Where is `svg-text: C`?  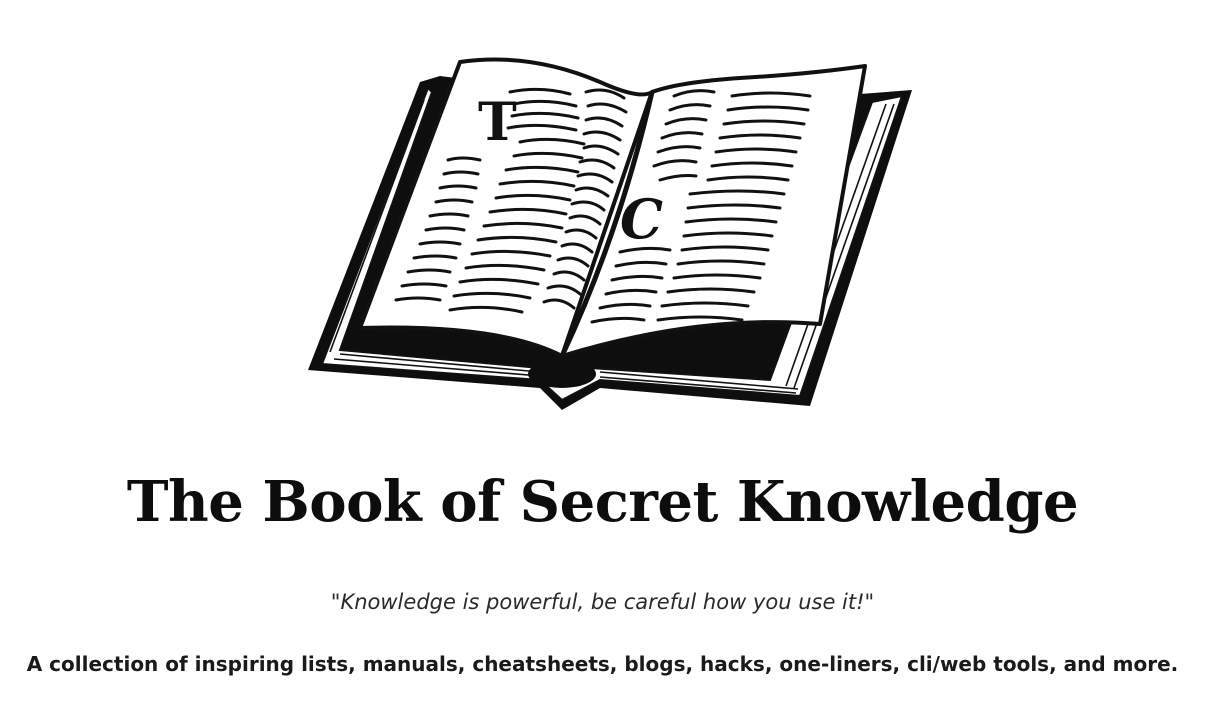
svg-text: C is located at coordinates (641, 219).